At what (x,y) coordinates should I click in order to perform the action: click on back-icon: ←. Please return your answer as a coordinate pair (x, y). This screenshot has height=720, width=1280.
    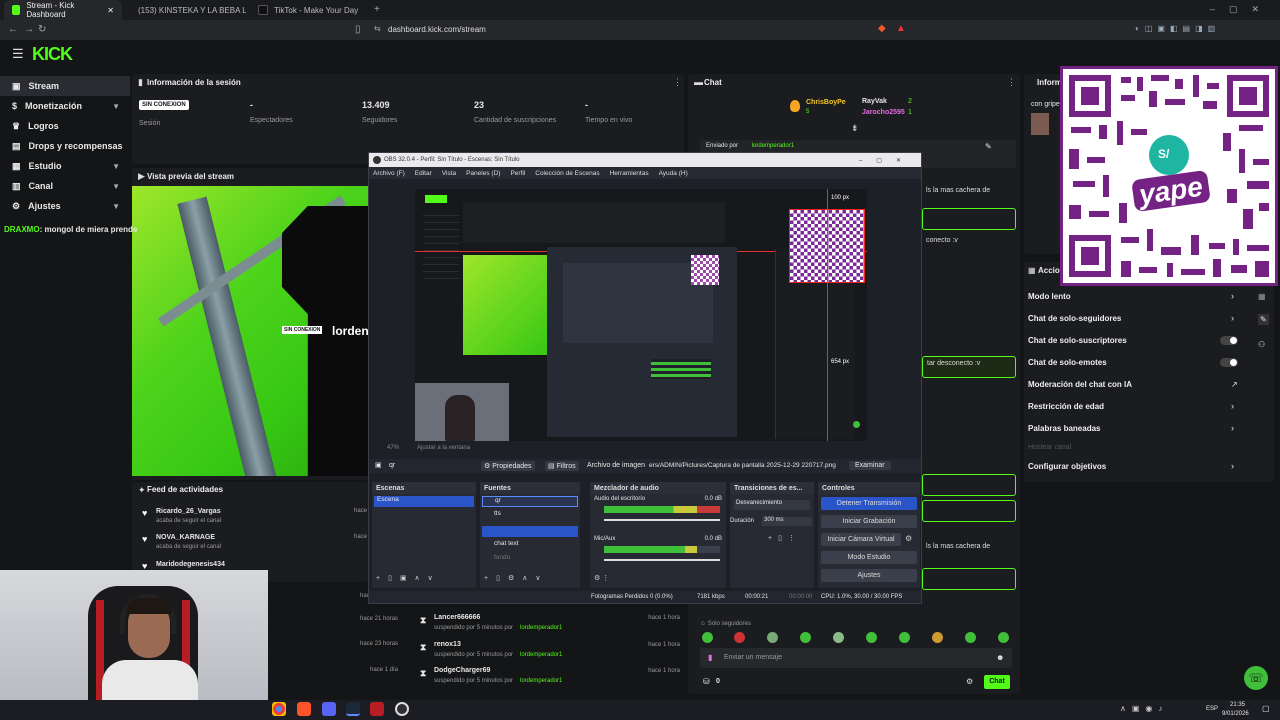
    Looking at the image, I should click on (13, 29).